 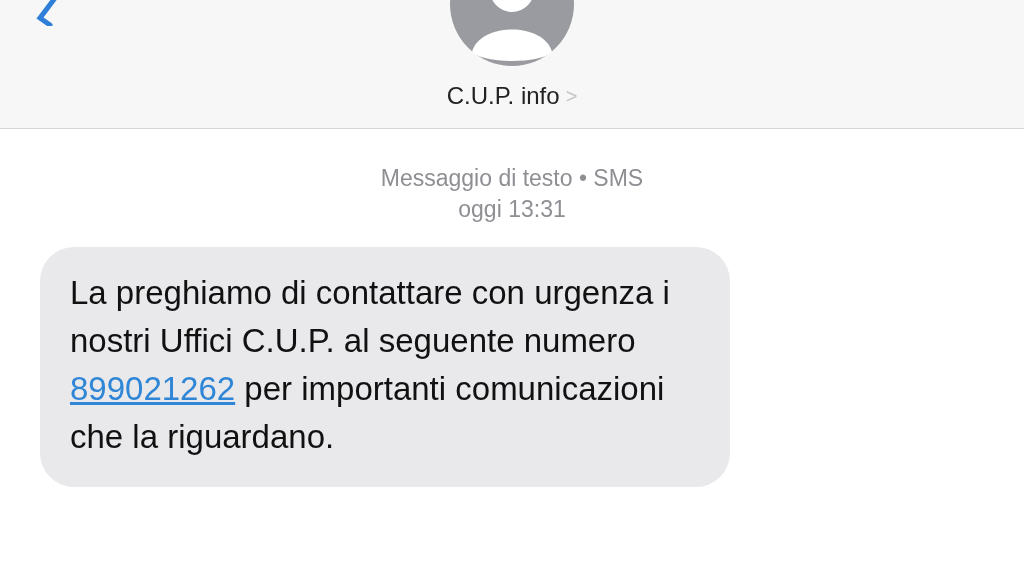 I want to click on timestamp: oggi 13:31, so click(x=512, y=209).